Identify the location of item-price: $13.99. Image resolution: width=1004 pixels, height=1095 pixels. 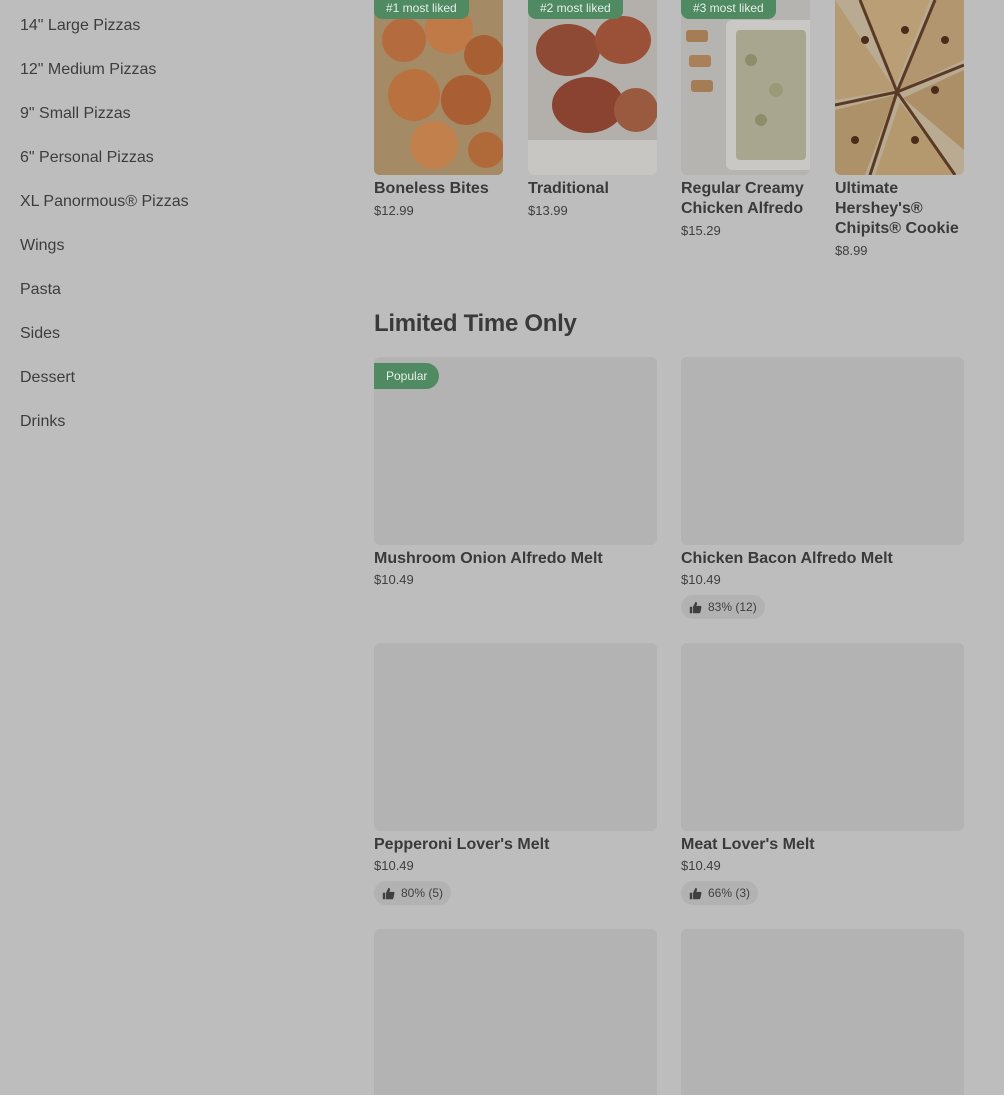
(548, 210).